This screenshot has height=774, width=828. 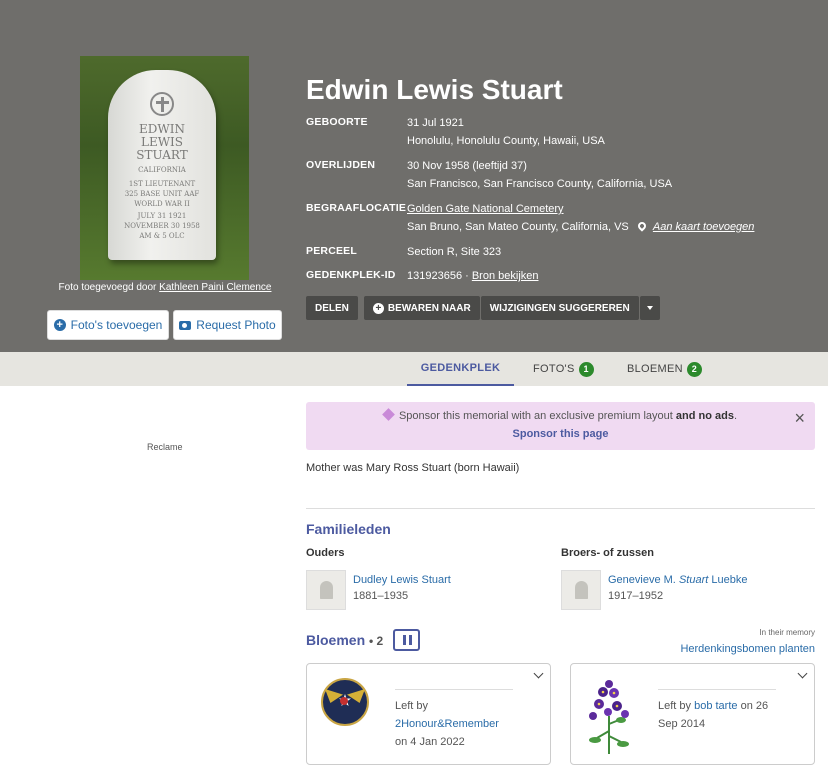 I want to click on share-button: DELEN, so click(x=332, y=308).